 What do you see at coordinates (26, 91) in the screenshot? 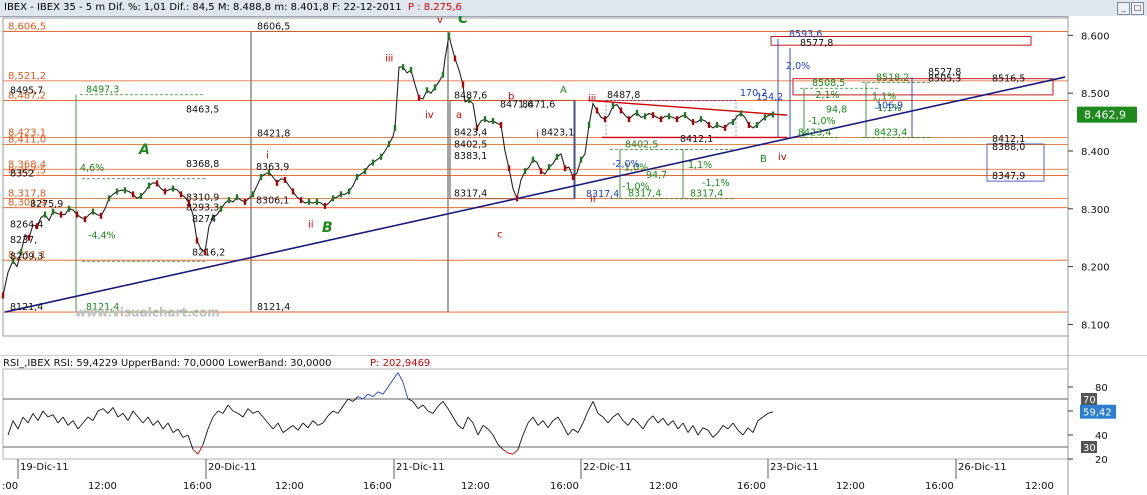
I see `level-value-label: 8495,7` at bounding box center [26, 91].